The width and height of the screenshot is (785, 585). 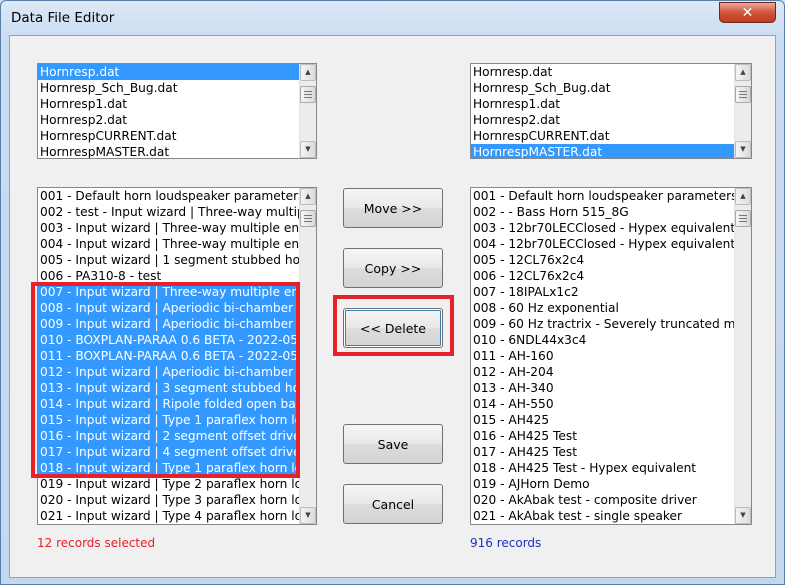 I want to click on move-button: Move >>, so click(x=393, y=208).